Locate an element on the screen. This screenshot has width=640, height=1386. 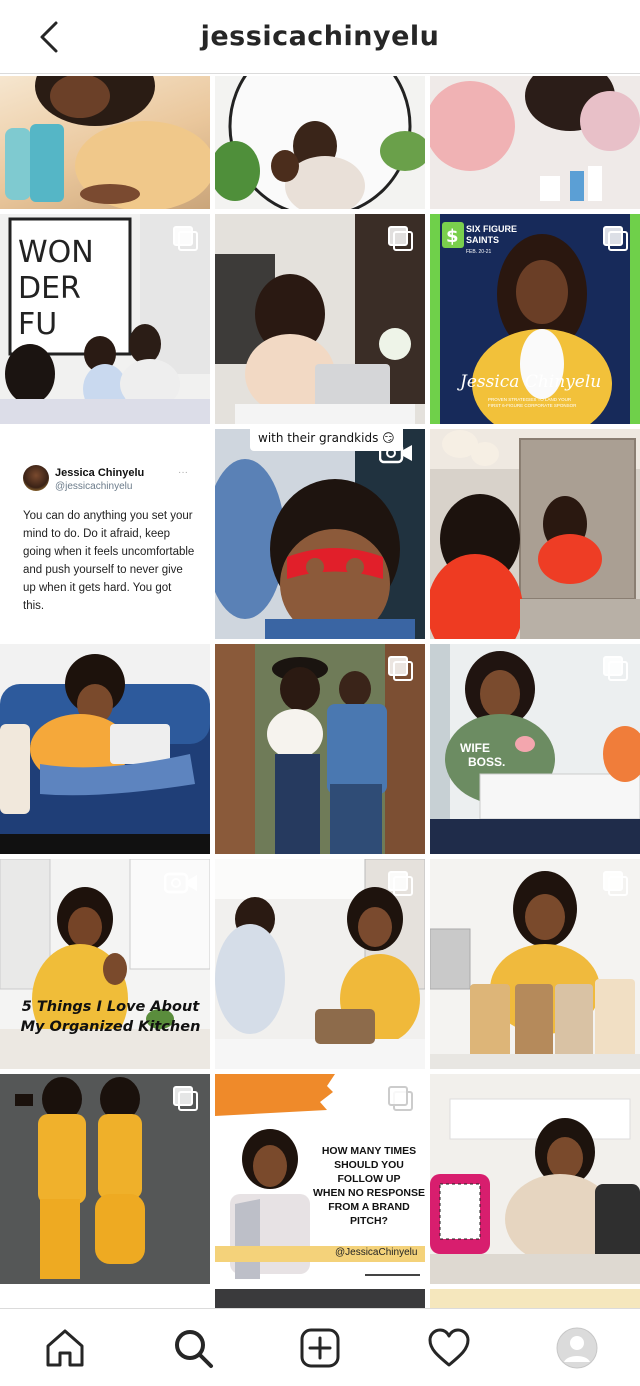
svg-text: FEB. 20-21 is located at coordinates (479, 252).